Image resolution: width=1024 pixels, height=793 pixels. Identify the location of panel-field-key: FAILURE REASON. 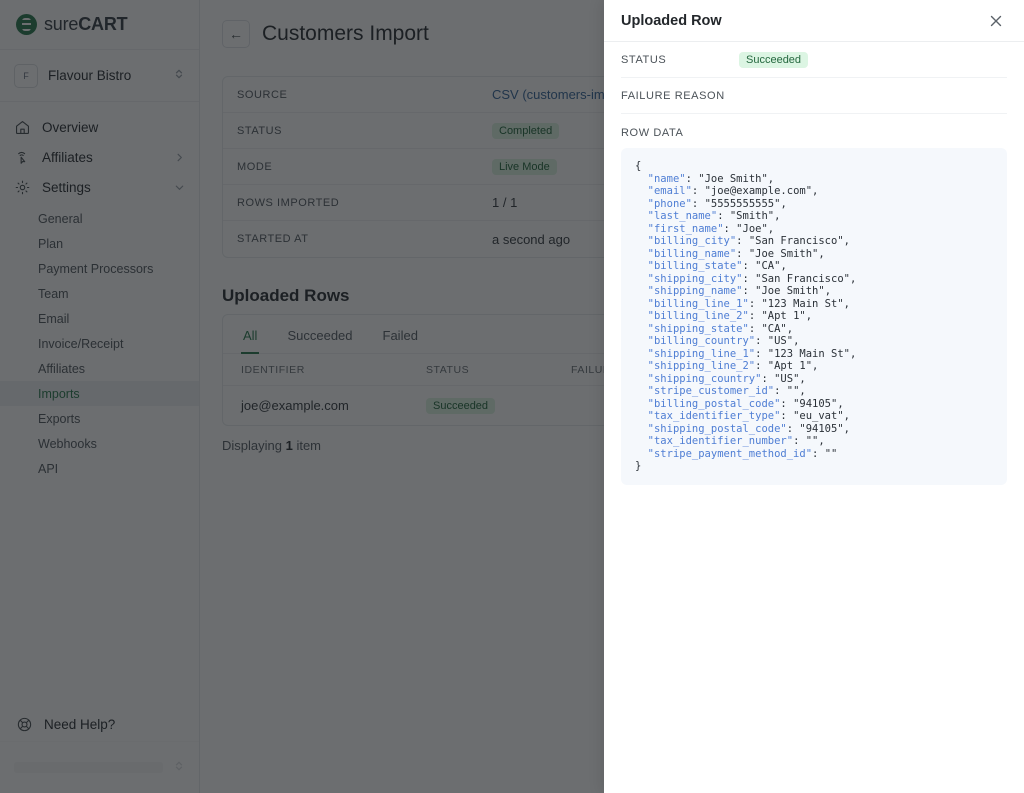
(673, 95).